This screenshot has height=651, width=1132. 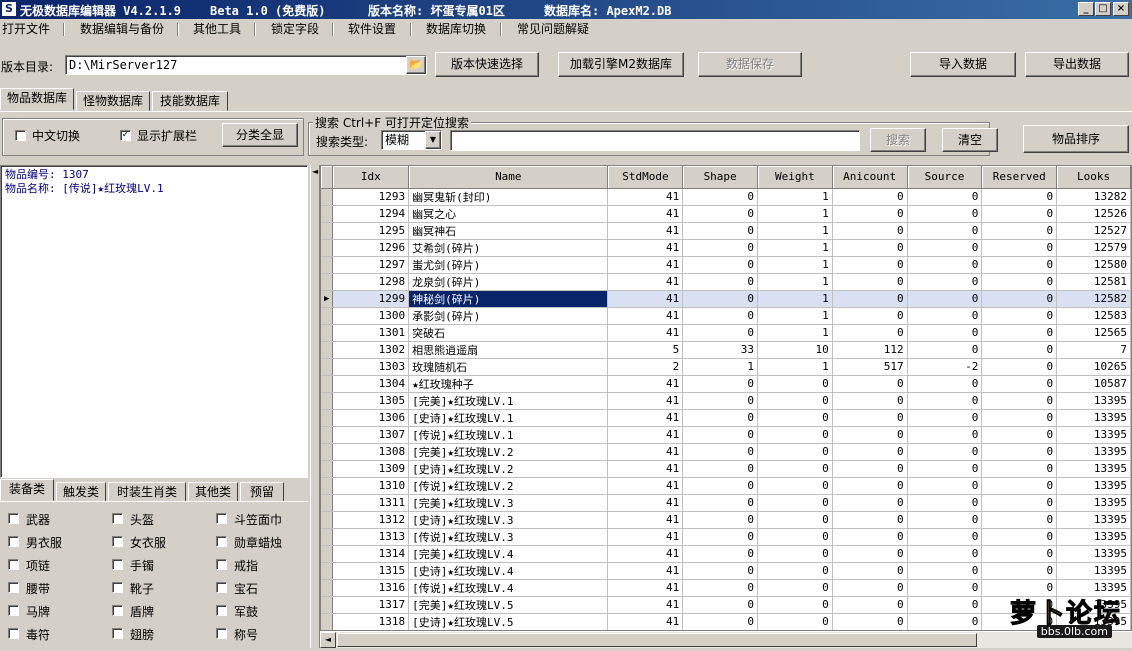 I want to click on table-cell: 承影剑(碎片), so click(x=508, y=316).